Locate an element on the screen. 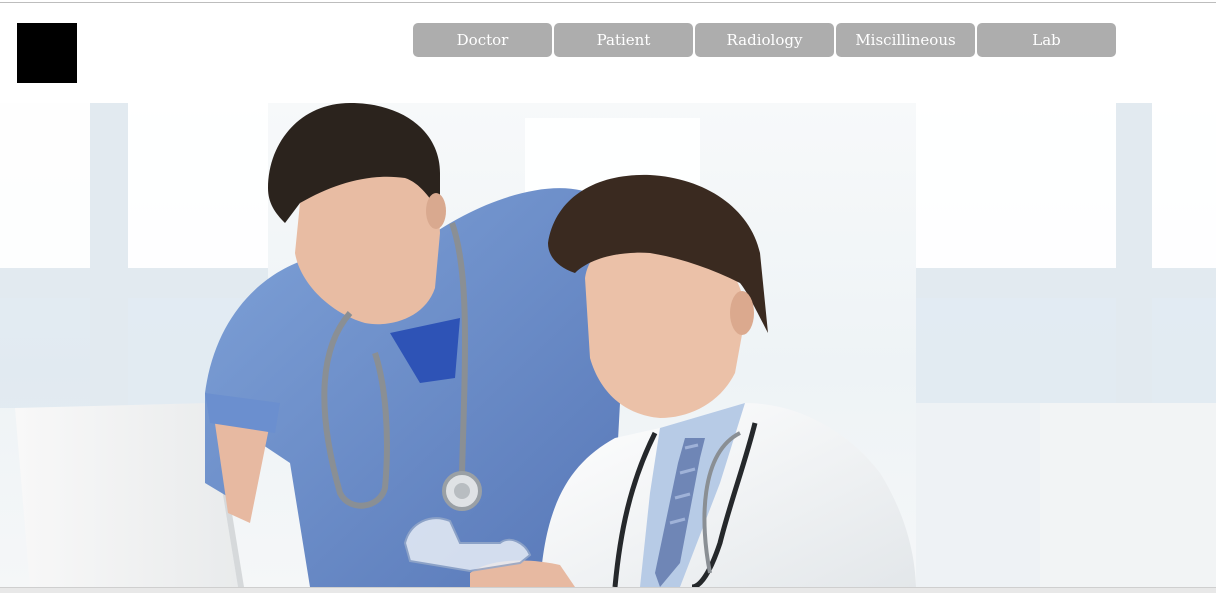 This screenshot has height=593, width=1216. nav-button-radiology: Radiology is located at coordinates (764, 40).